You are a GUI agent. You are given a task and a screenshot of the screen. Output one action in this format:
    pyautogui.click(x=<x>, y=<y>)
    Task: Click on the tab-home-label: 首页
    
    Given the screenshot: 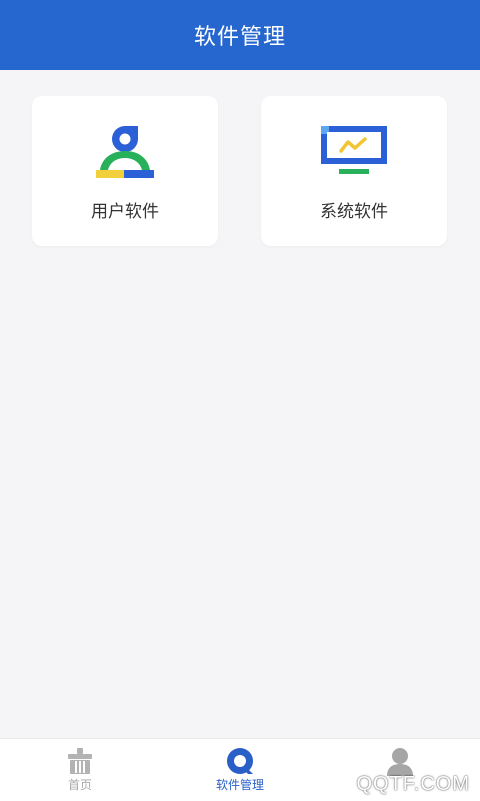 What is the action you would take?
    pyautogui.click(x=79, y=785)
    